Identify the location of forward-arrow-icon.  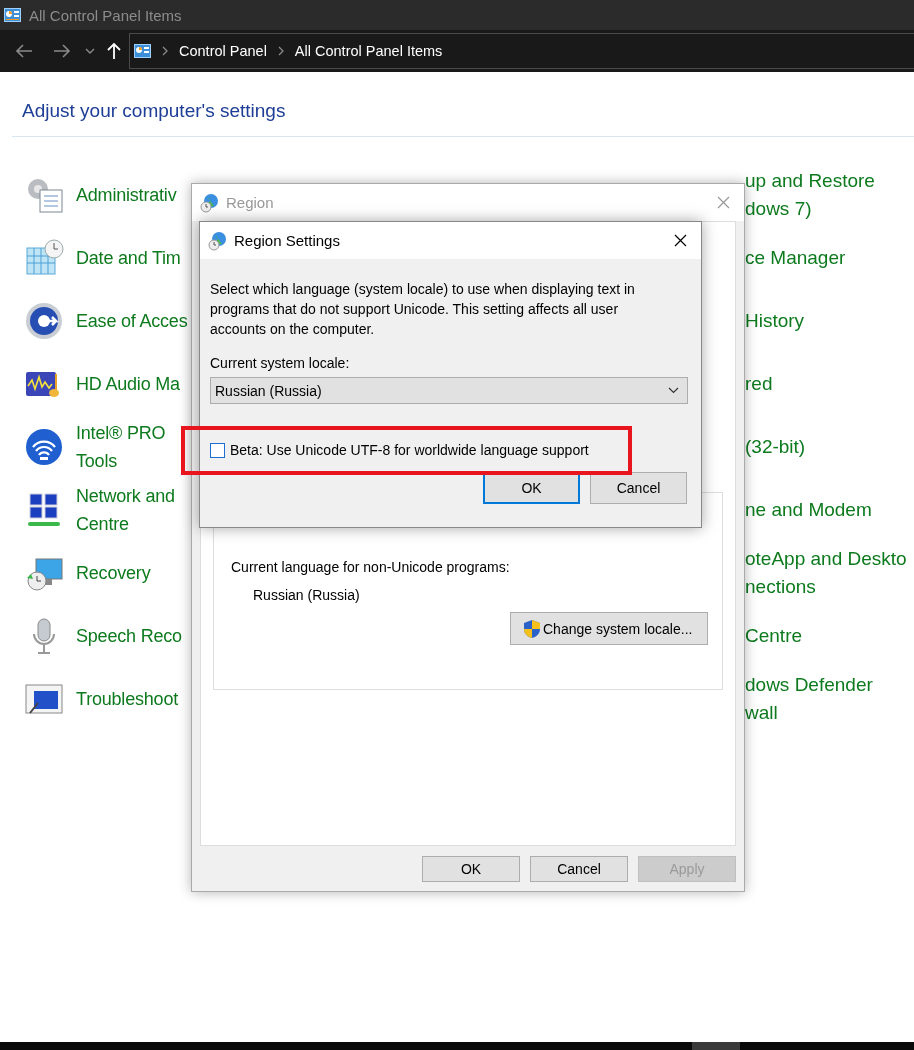
(62, 51).